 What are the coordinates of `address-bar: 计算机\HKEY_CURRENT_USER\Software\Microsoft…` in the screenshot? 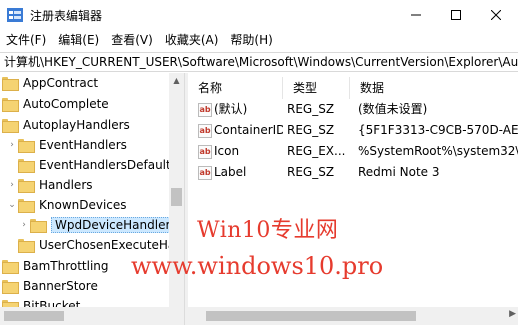 It's located at (259, 62).